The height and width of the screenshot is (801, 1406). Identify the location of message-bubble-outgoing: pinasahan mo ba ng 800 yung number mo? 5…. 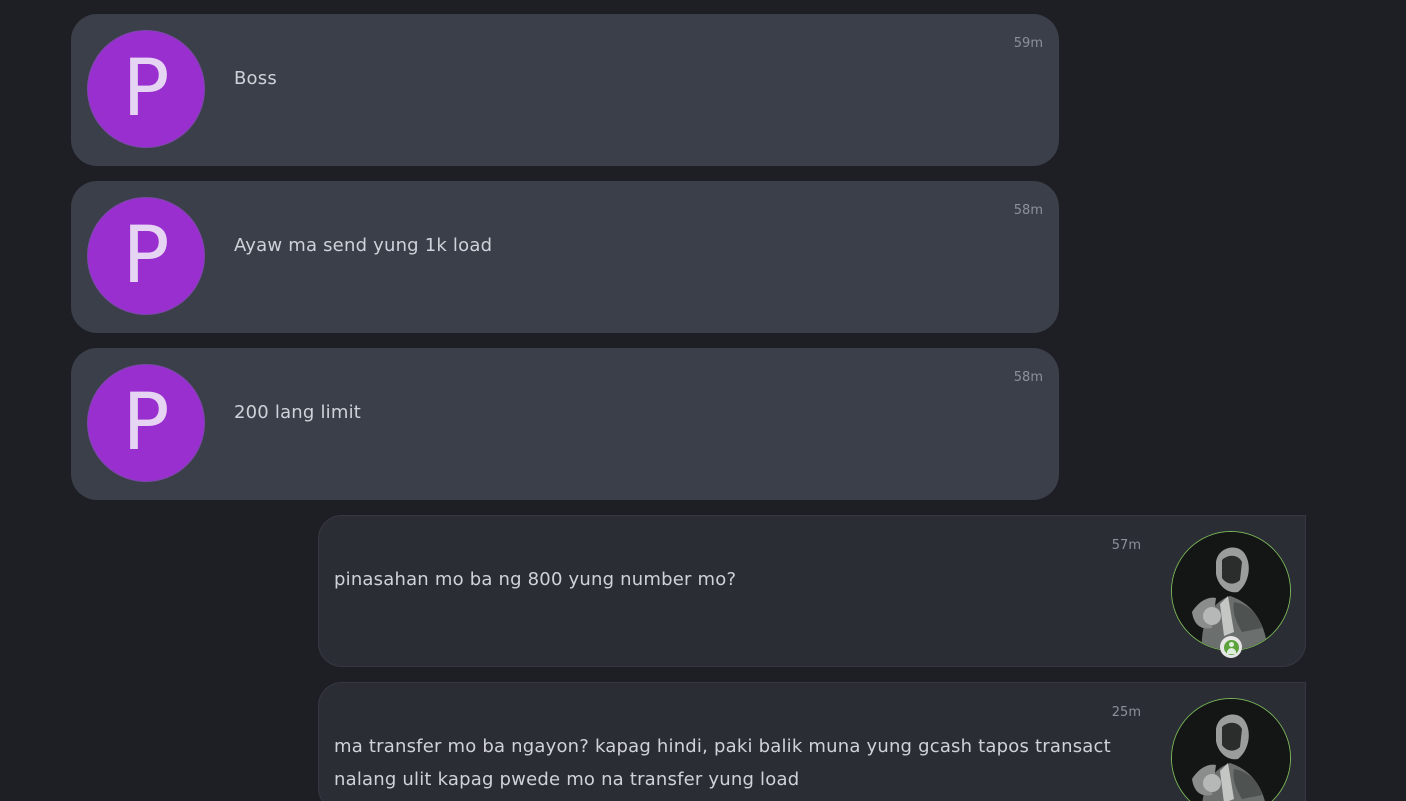
(812, 591).